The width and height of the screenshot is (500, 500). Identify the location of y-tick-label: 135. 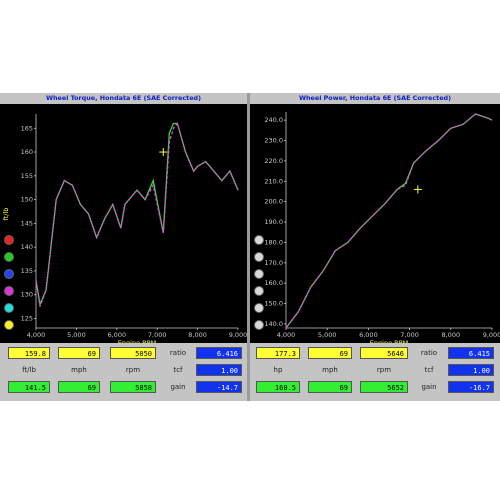
(27, 271).